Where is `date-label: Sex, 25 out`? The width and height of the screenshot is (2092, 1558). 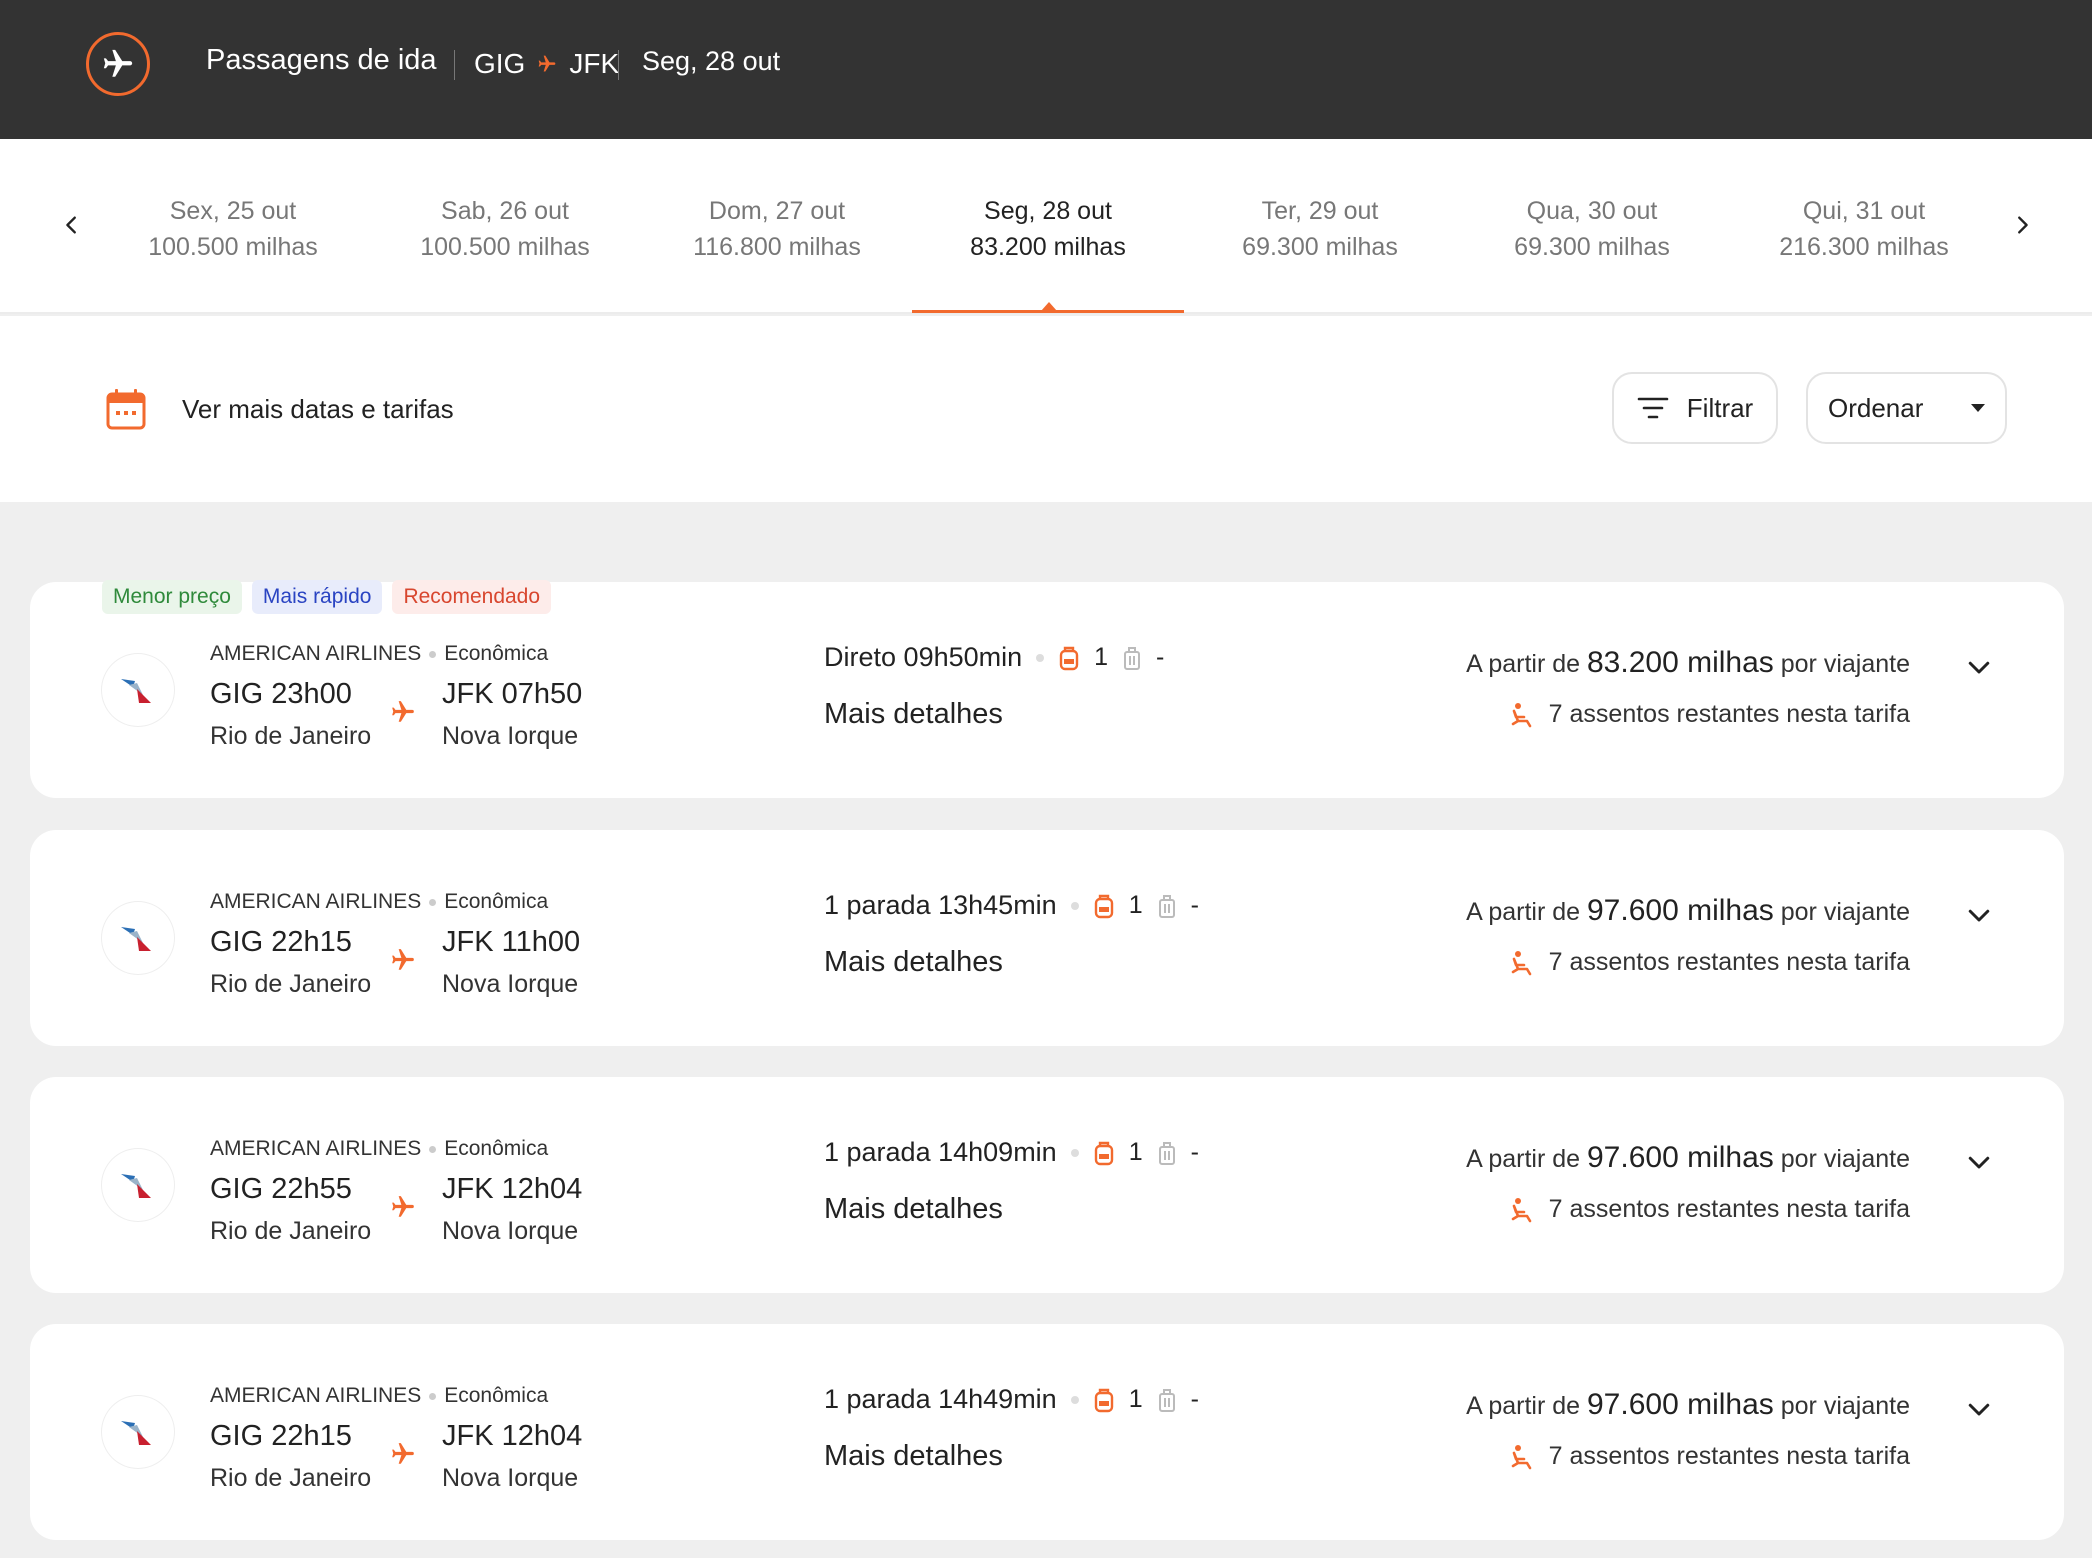
date-label: Sex, 25 out is located at coordinates (233, 211).